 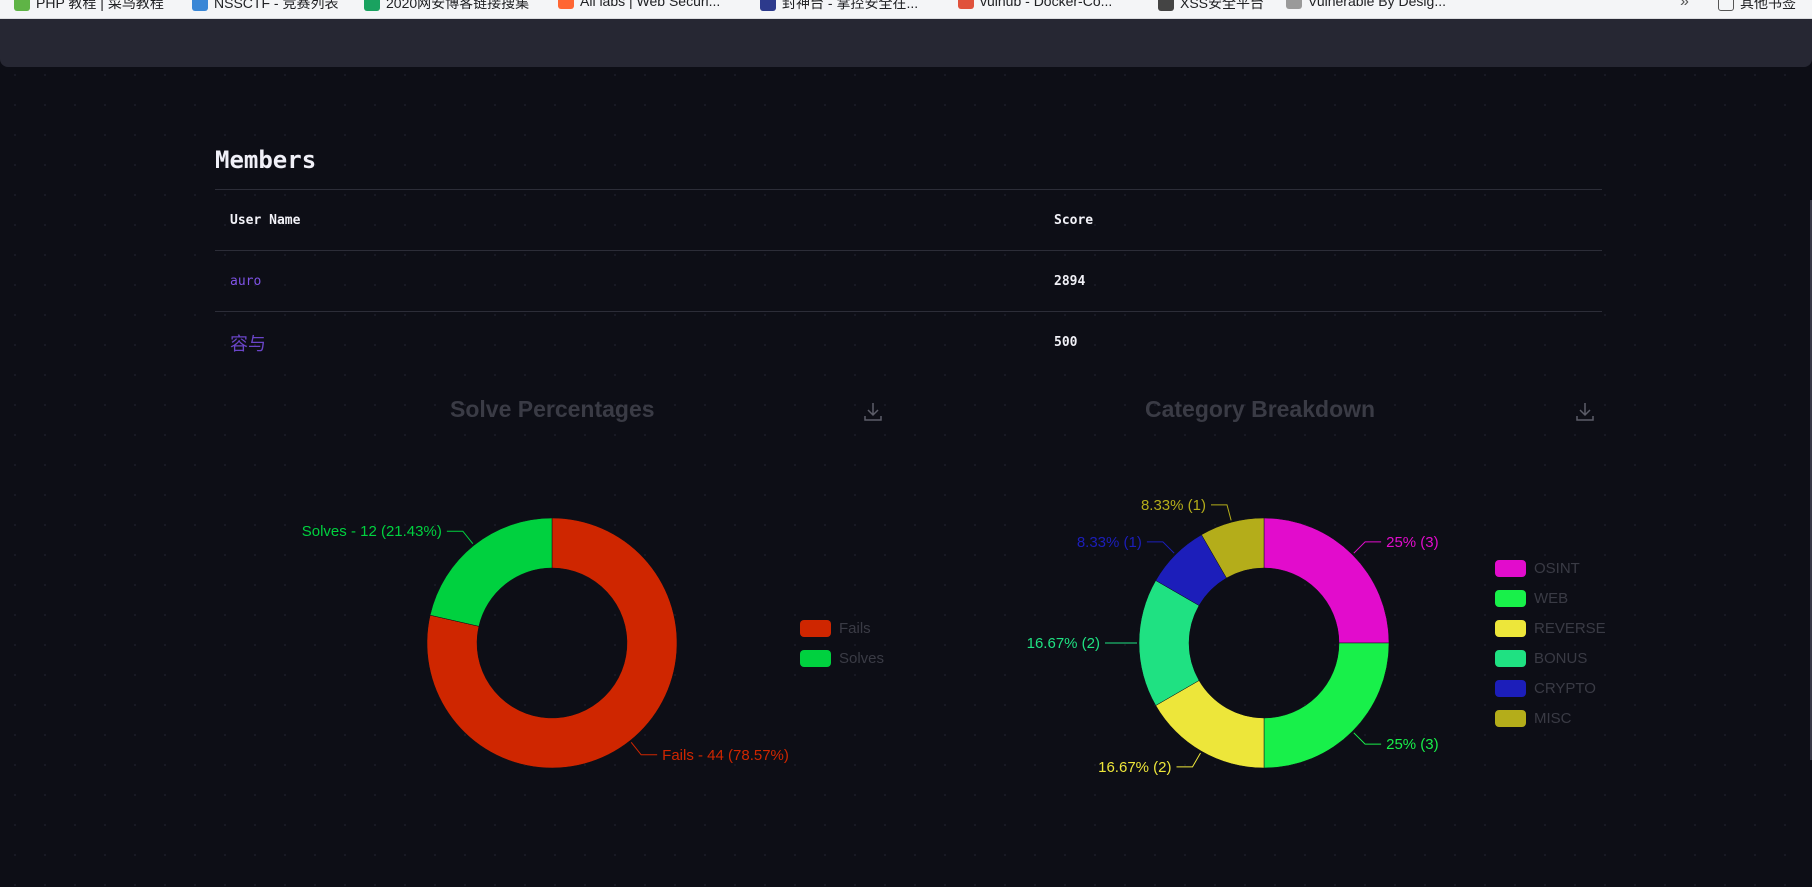 What do you see at coordinates (1326, 705) in the screenshot?
I see `pie-slice-web` at bounding box center [1326, 705].